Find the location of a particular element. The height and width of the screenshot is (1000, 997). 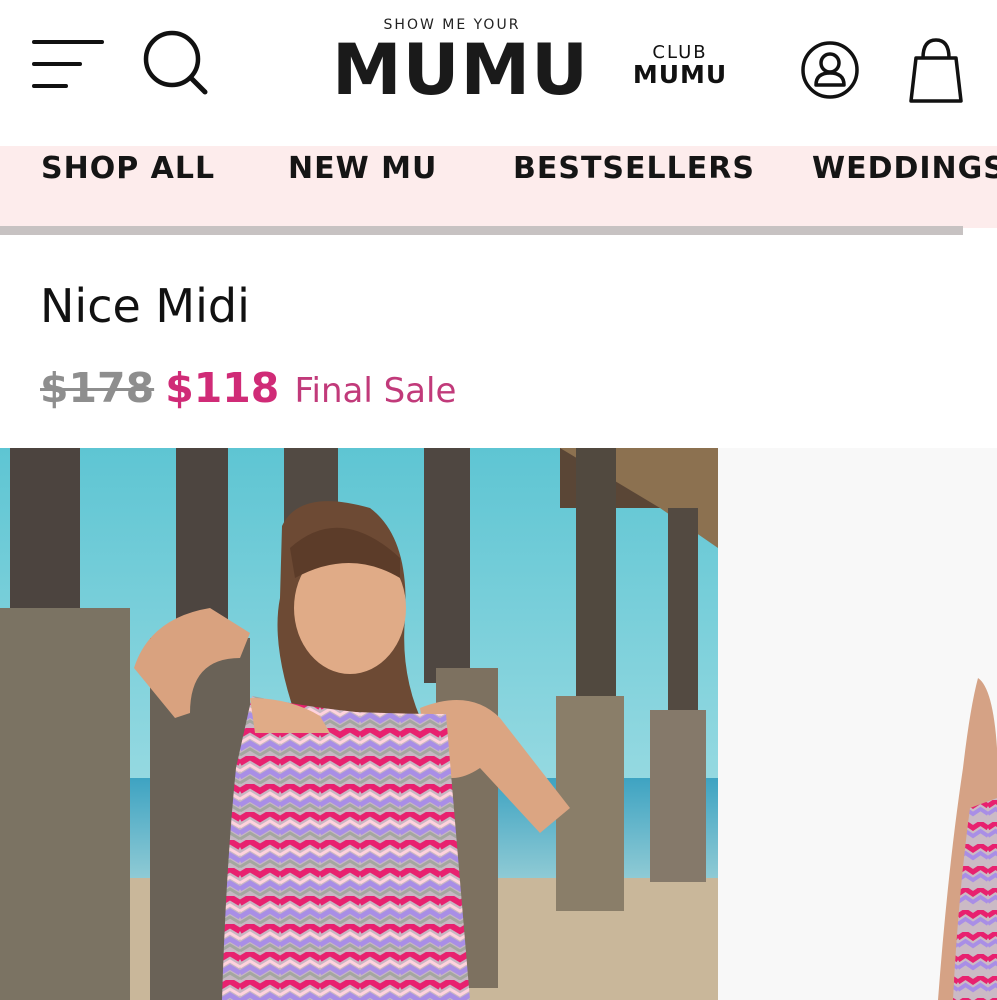

site-logo: SHOW ME YOUR MUMU is located at coordinates (460, 62).